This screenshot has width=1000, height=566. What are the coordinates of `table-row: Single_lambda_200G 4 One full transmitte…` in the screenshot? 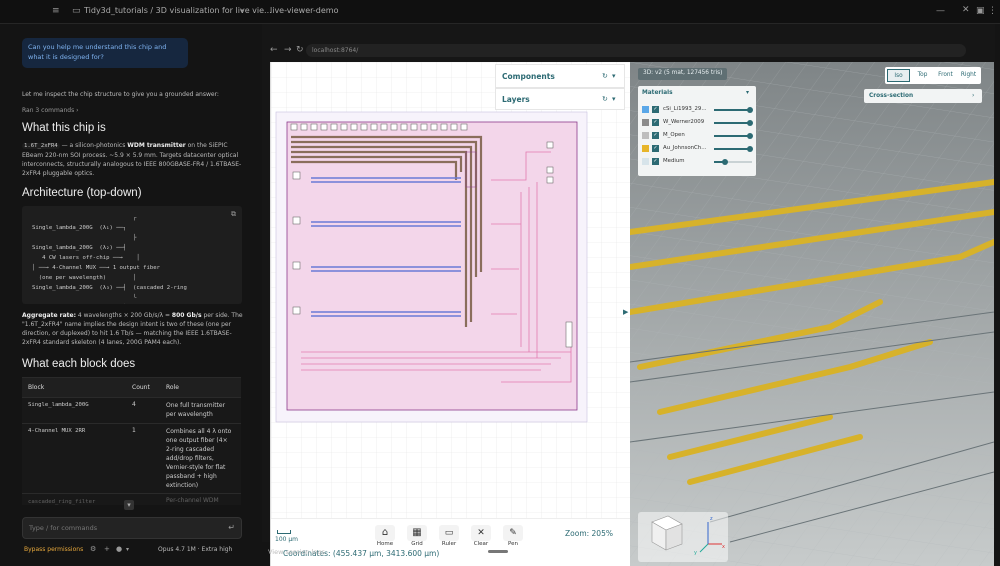 It's located at (131, 410).